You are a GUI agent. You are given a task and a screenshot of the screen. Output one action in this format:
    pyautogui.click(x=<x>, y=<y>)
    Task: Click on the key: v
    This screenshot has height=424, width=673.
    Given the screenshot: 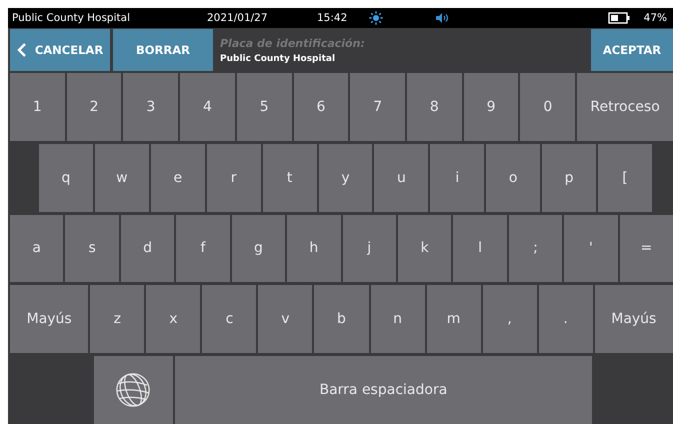 What is the action you would take?
    pyautogui.click(x=285, y=319)
    